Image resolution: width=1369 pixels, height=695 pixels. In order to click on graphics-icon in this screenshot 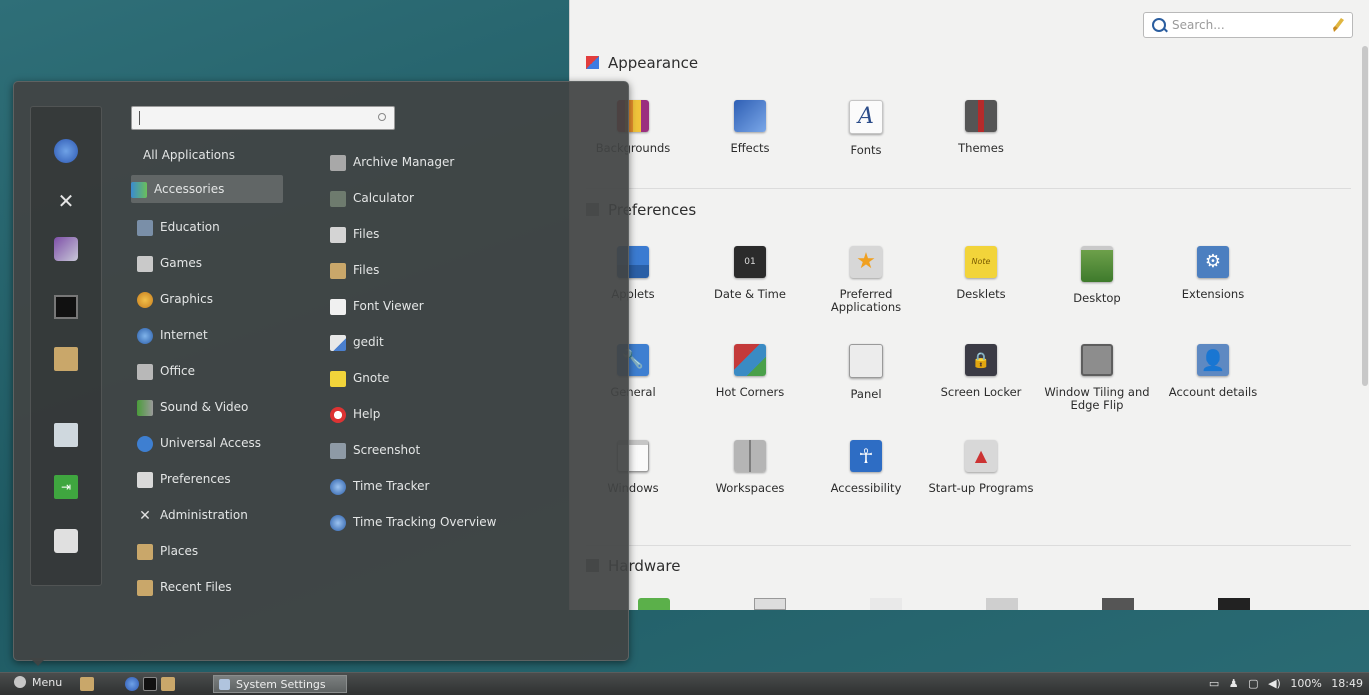, I will do `click(145, 299)`.